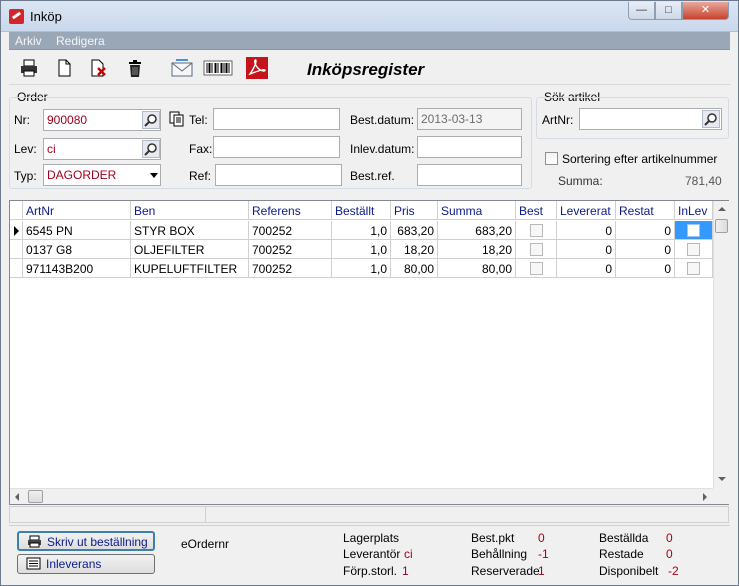  I want to click on column-header-artnr: ArtNr, so click(77, 210).